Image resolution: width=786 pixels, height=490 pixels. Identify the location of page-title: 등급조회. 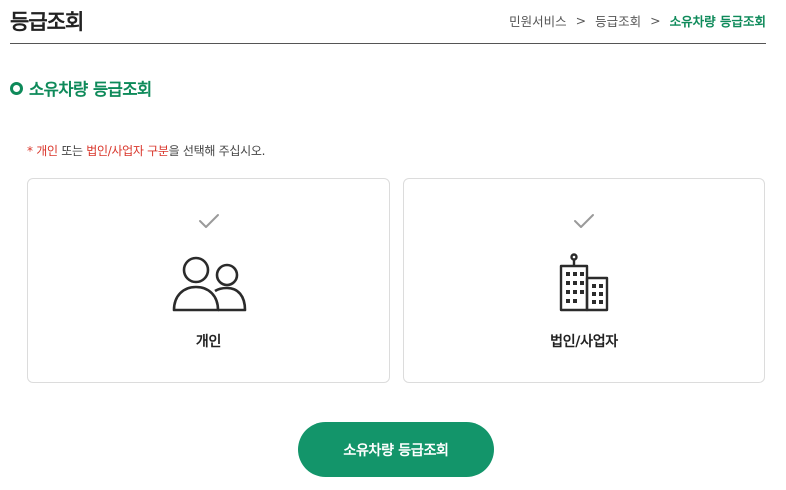
(47, 22).